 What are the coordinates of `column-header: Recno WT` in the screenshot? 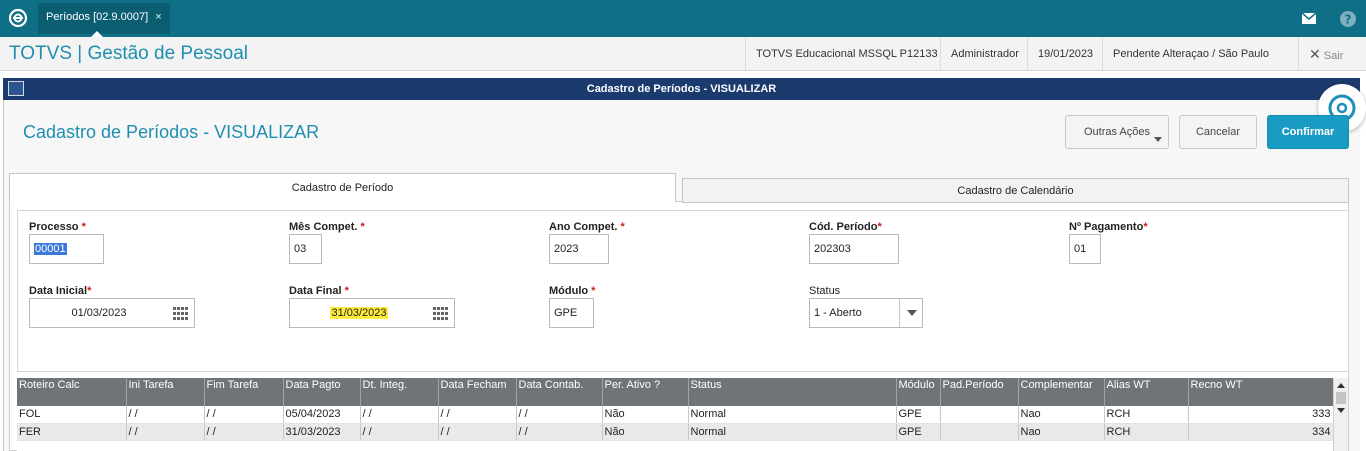 It's located at (1261, 392).